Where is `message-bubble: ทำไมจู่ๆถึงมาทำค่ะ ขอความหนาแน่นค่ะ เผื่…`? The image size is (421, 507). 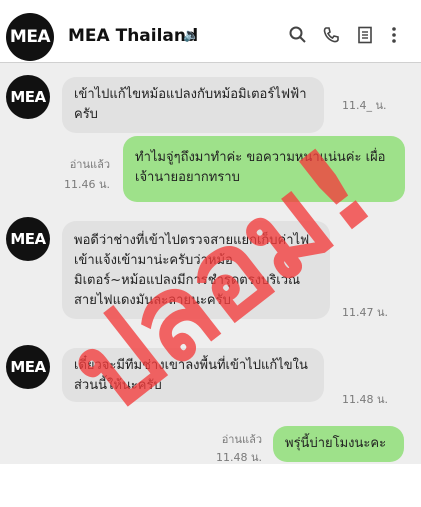 message-bubble: ทำไมจู่ๆถึงมาทำค่ะ ขอความหนาแน่นค่ะ เผื่… is located at coordinates (264, 169).